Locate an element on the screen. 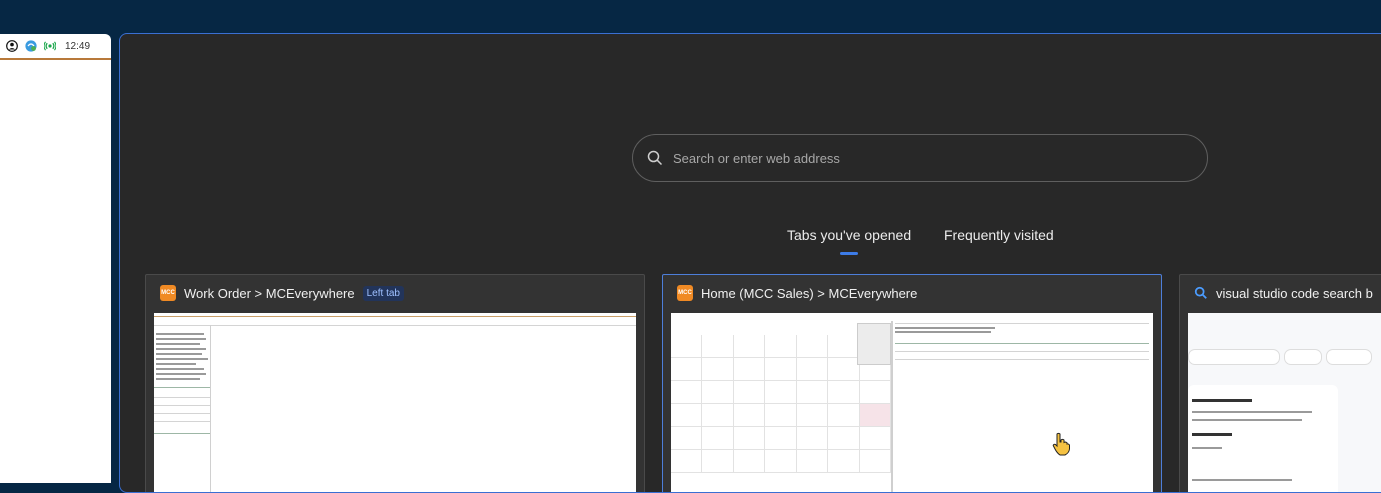  tray-clock: 12:49 is located at coordinates (78, 46).